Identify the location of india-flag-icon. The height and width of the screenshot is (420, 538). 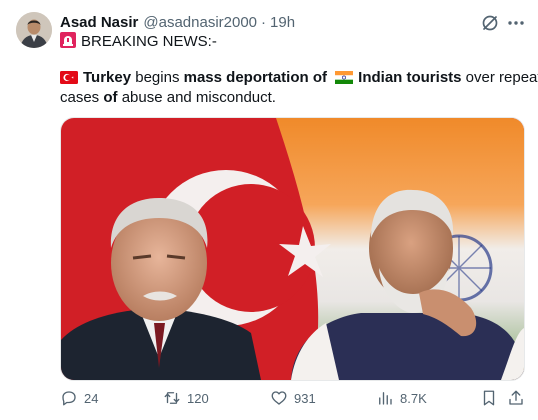
(344, 77).